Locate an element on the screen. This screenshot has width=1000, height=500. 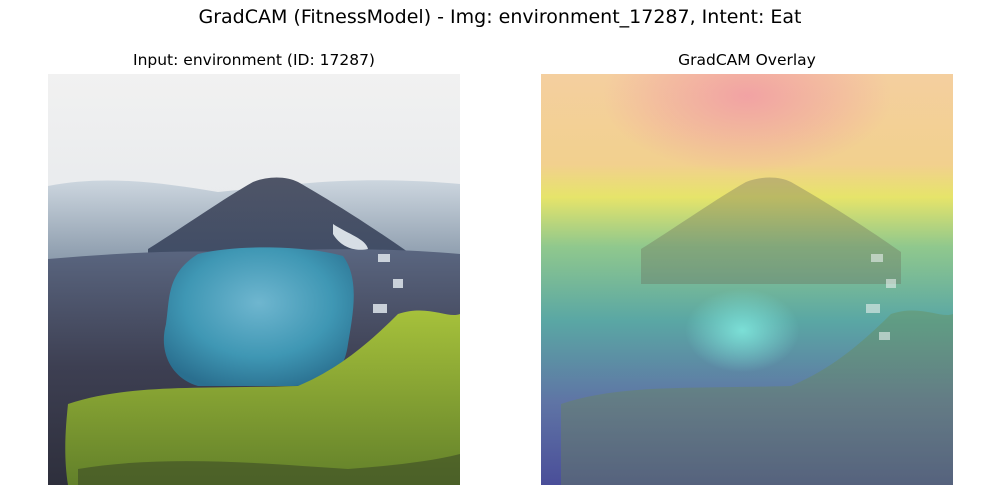
input-panel-title: Input: environment (ID: 17287) is located at coordinates (254, 60).